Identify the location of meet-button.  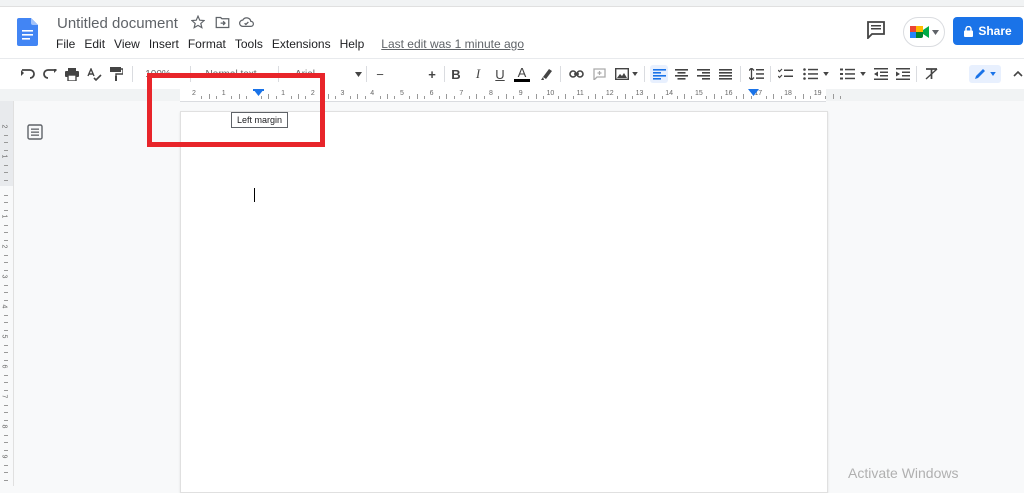
(924, 32).